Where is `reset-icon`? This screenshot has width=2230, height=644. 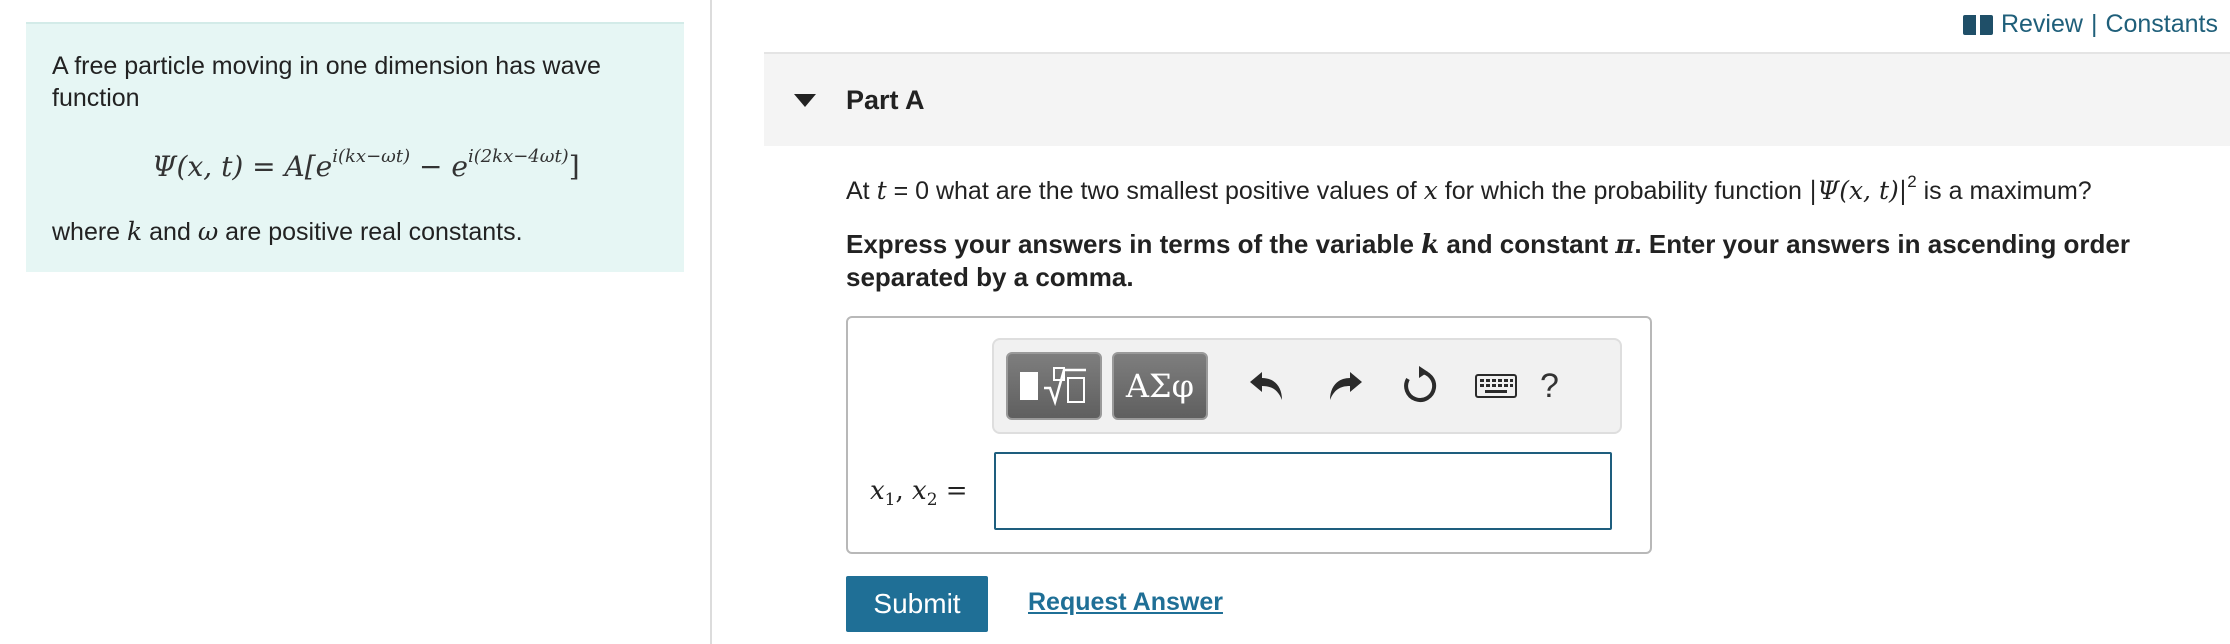
reset-icon is located at coordinates (1420, 386).